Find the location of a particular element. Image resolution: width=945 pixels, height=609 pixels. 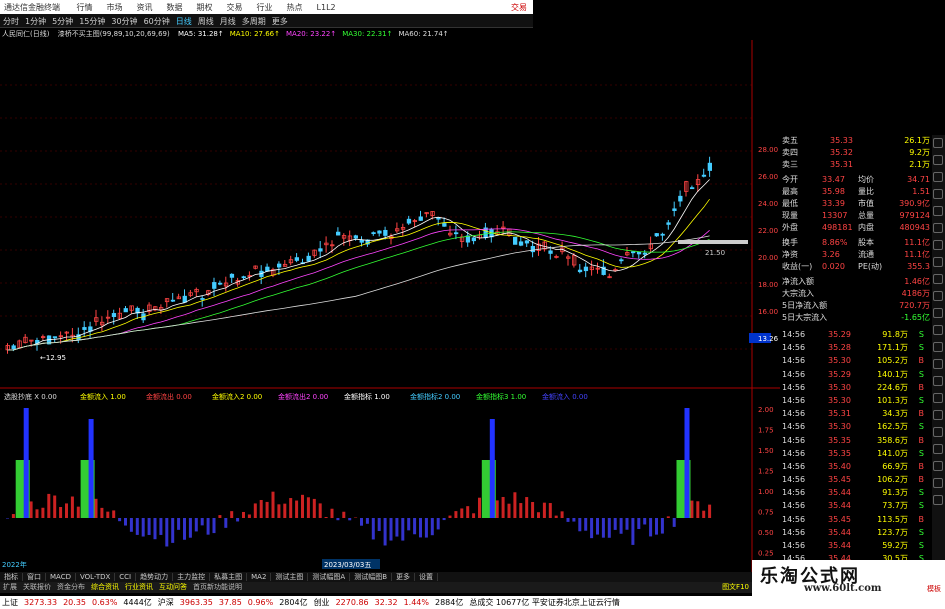

period-tab-10: 更多 is located at coordinates (280, 21).